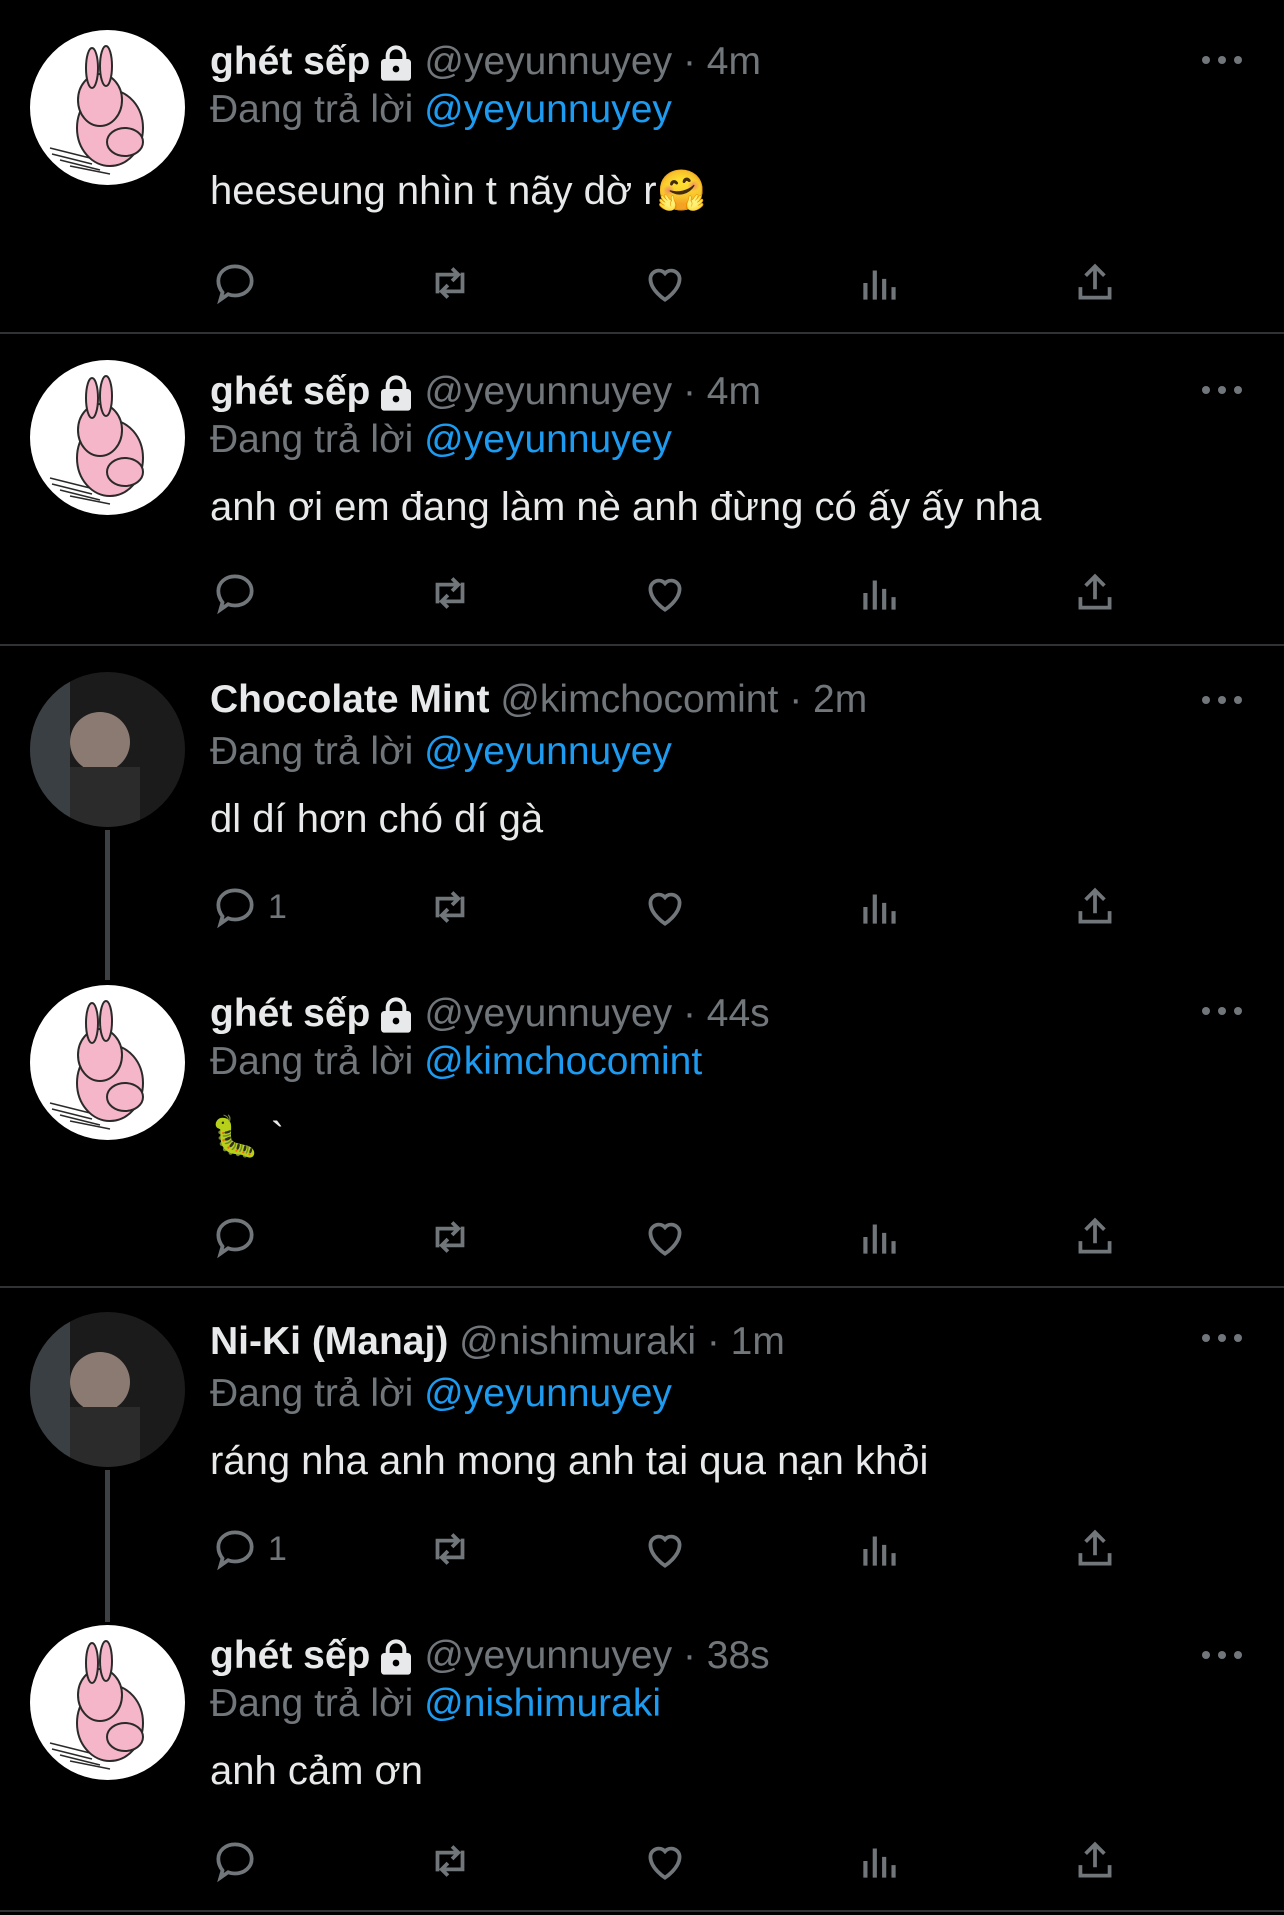 This screenshot has height=1915, width=1284. Describe the element at coordinates (563, 1061) in the screenshot. I see `mention-link: @kimchocomint` at that location.